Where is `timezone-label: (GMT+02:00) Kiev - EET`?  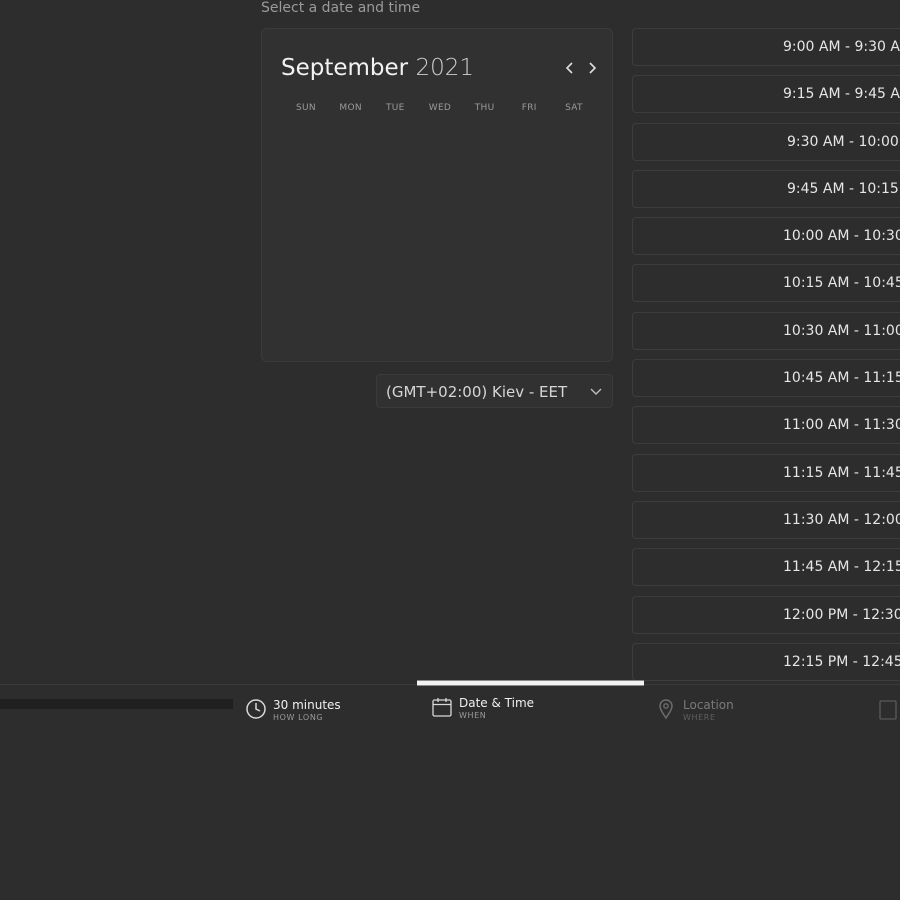
timezone-label: (GMT+02:00) Kiev - EET is located at coordinates (477, 392).